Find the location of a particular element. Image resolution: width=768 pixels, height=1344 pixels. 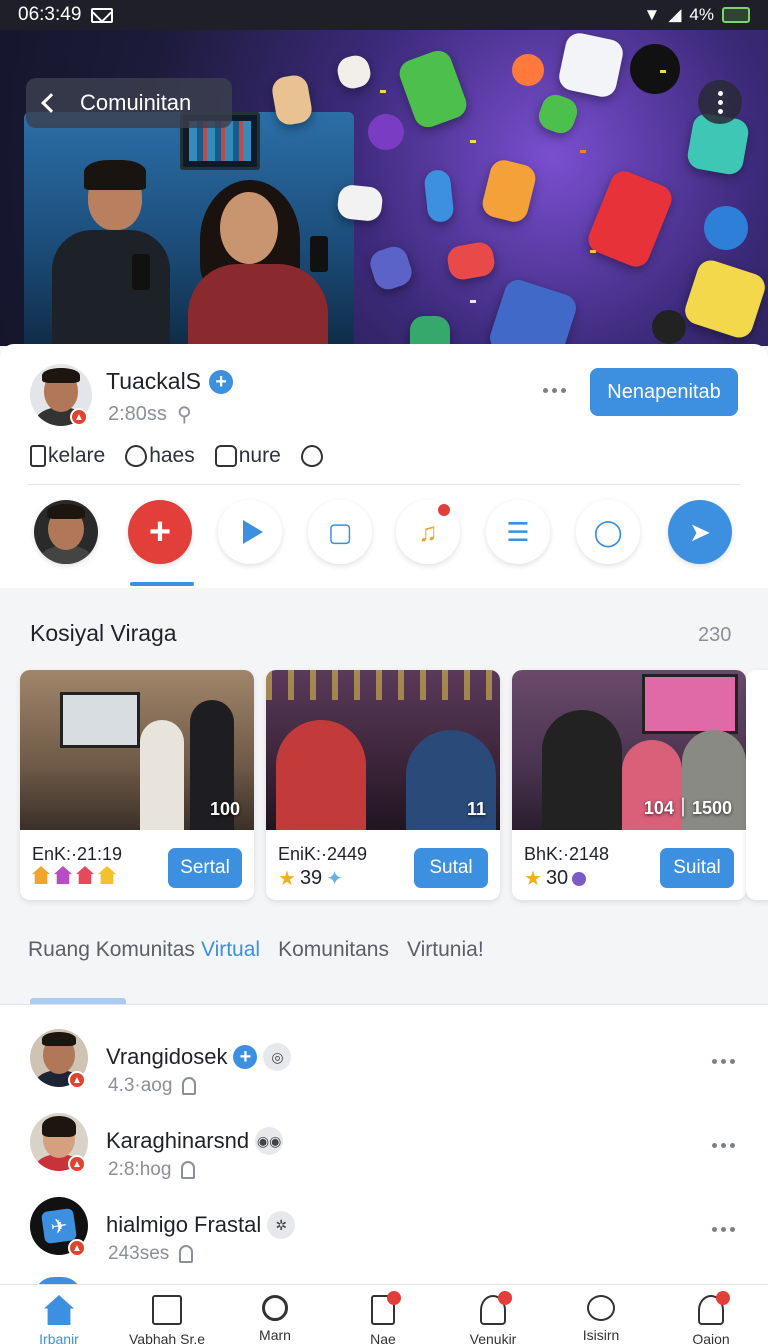

person-icon: ◯ is located at coordinates (608, 531).